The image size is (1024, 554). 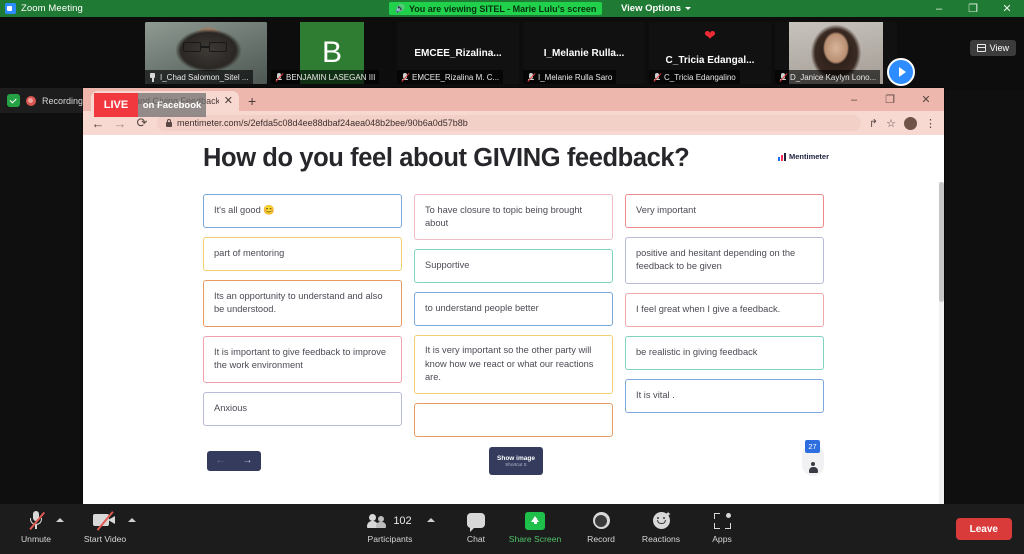 What do you see at coordinates (60, 520) in the screenshot?
I see `audio-options-caret` at bounding box center [60, 520].